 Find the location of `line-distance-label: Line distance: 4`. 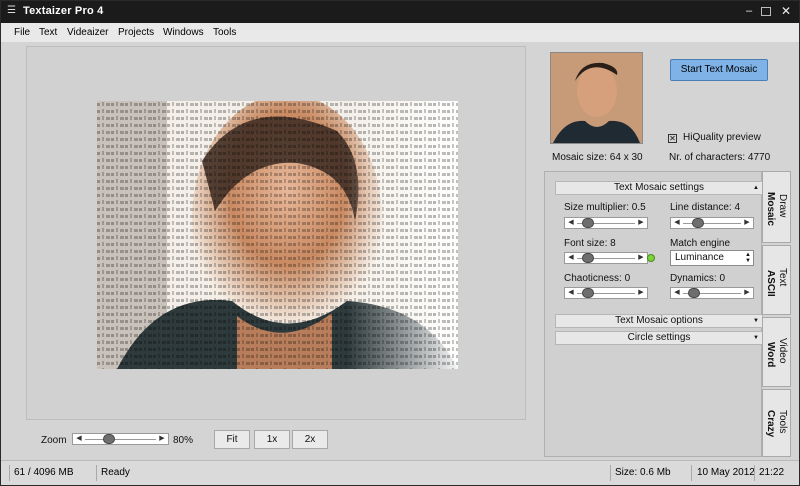

line-distance-label: Line distance: 4 is located at coordinates (705, 207).